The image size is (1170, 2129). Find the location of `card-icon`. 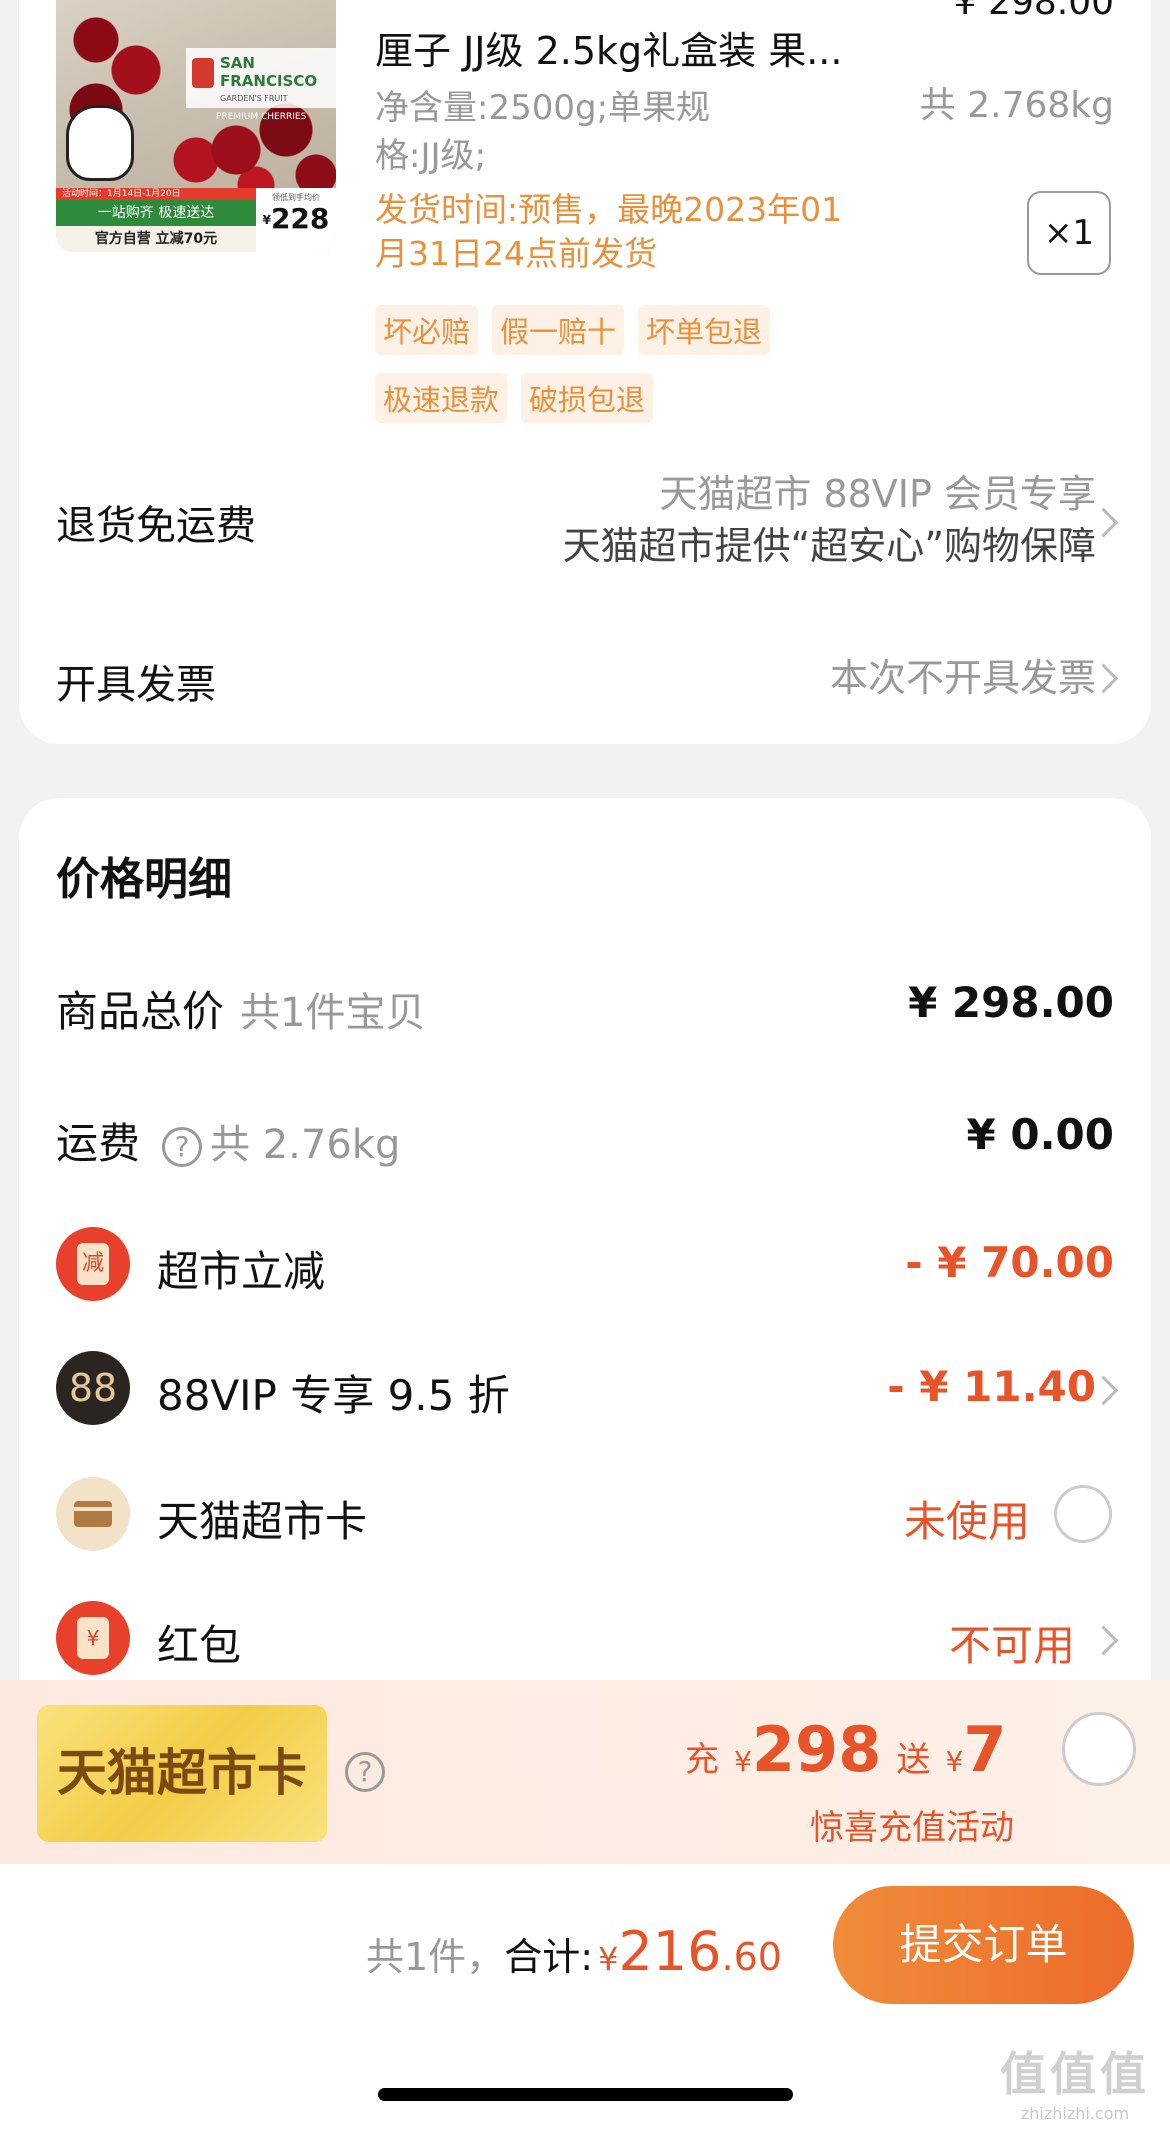

card-icon is located at coordinates (93, 1514).